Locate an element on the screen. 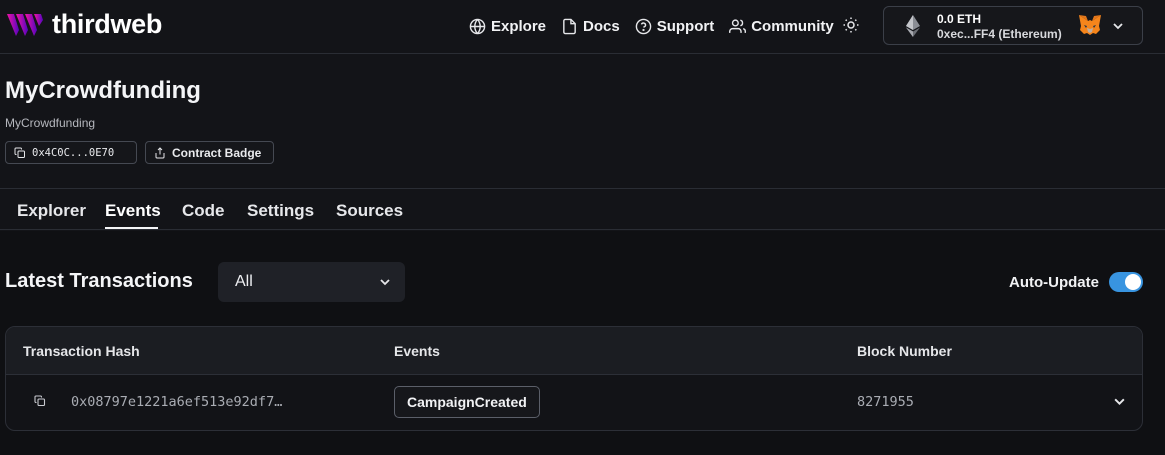 This screenshot has height=455, width=1165. page-subtitle: MyCrowdfunding is located at coordinates (50, 123).